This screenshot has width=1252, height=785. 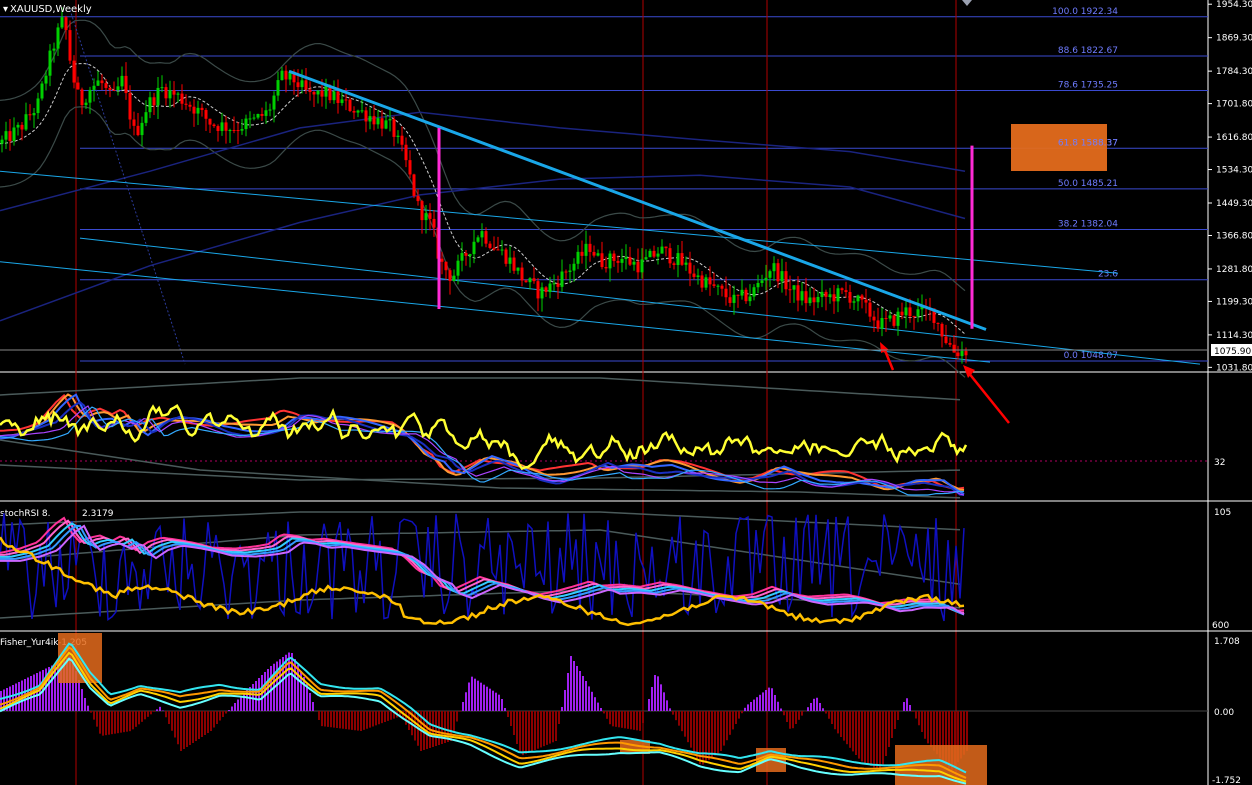 What do you see at coordinates (5, 9) in the screenshot?
I see `header-dropdown-icon: ▾` at bounding box center [5, 9].